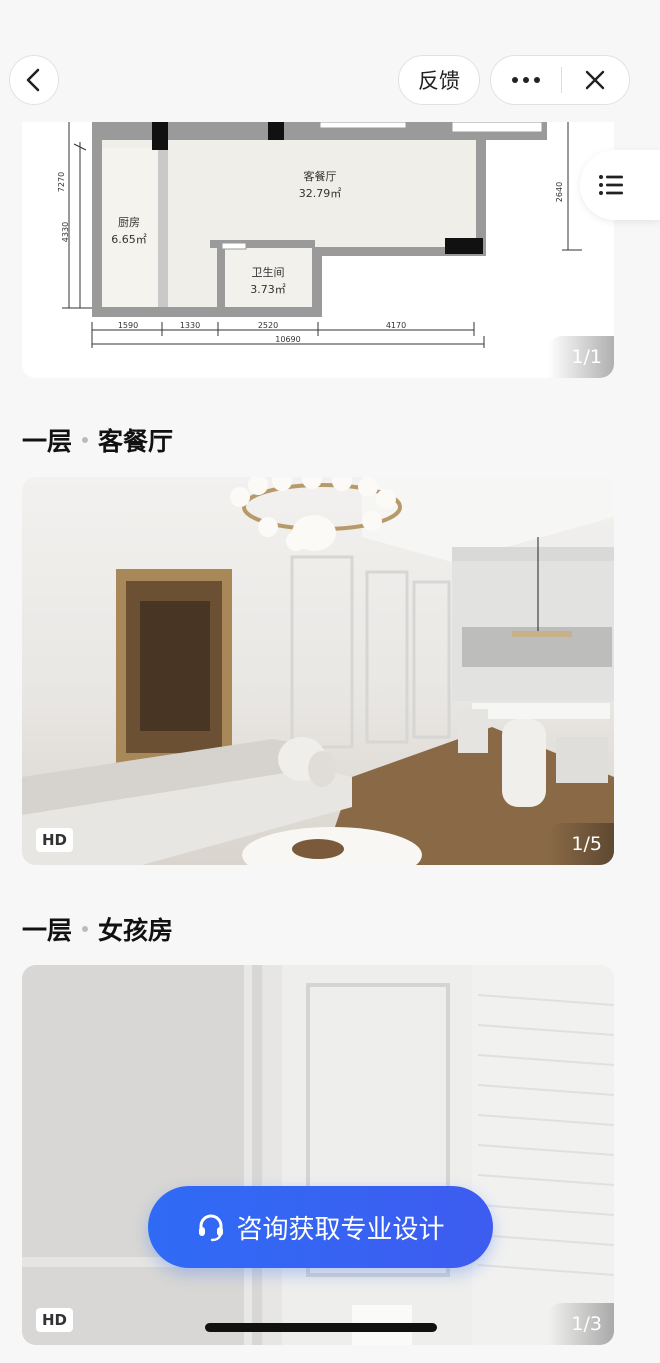 Image resolution: width=660 pixels, height=1363 pixels. What do you see at coordinates (330, 61) in the screenshot?
I see `top-navigation-bar: 反馈` at bounding box center [330, 61].